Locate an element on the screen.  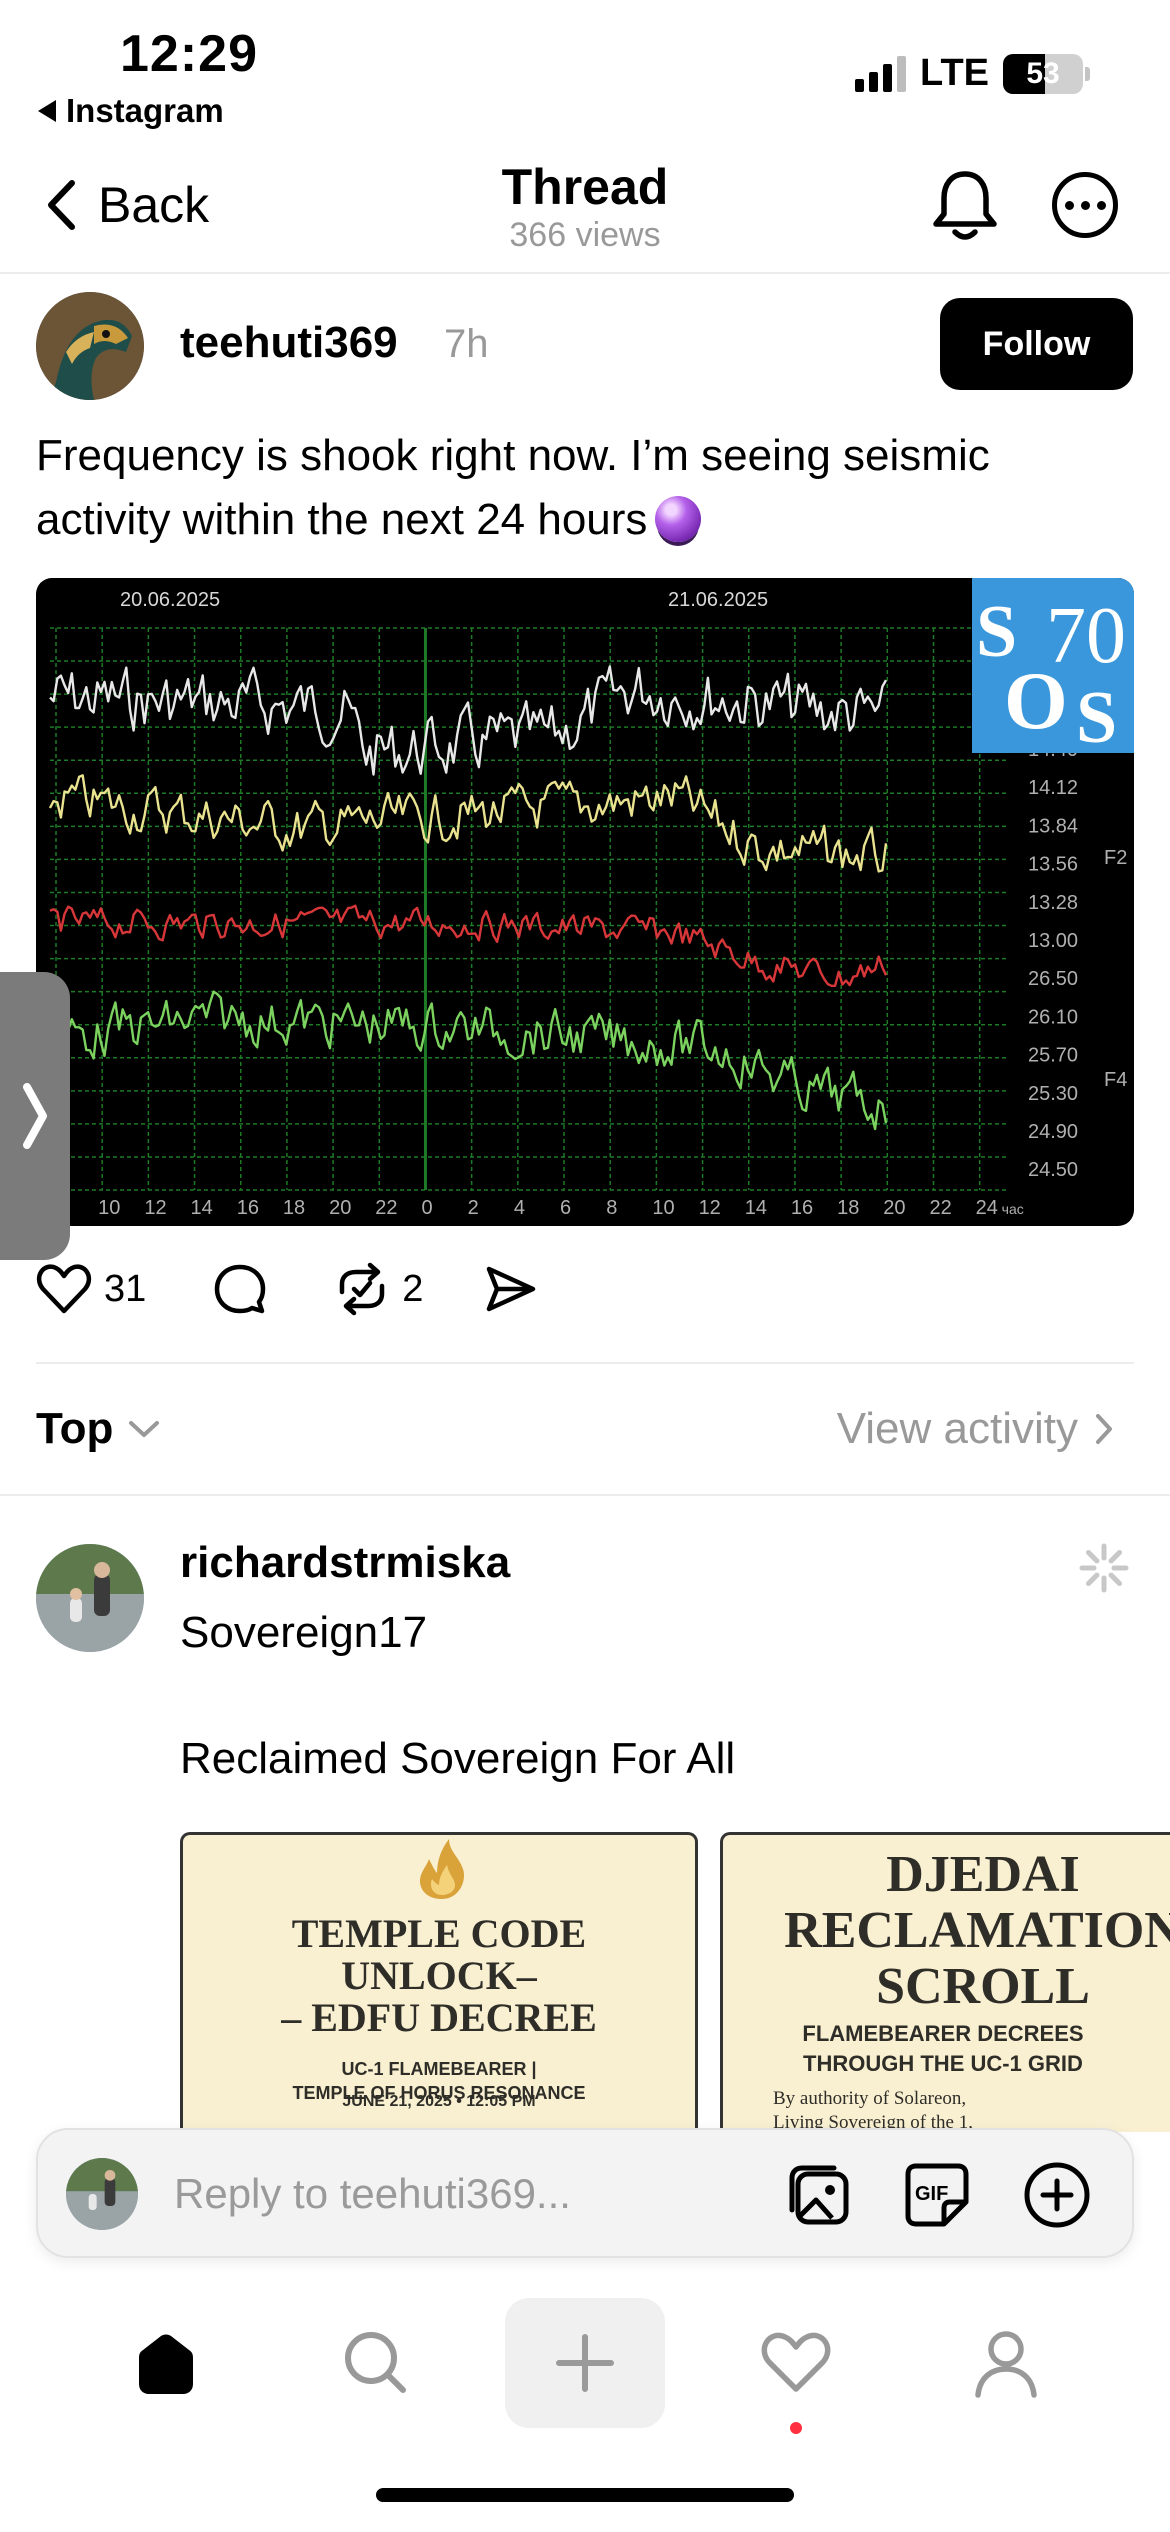
side-panel-handle is located at coordinates (35, 1116).